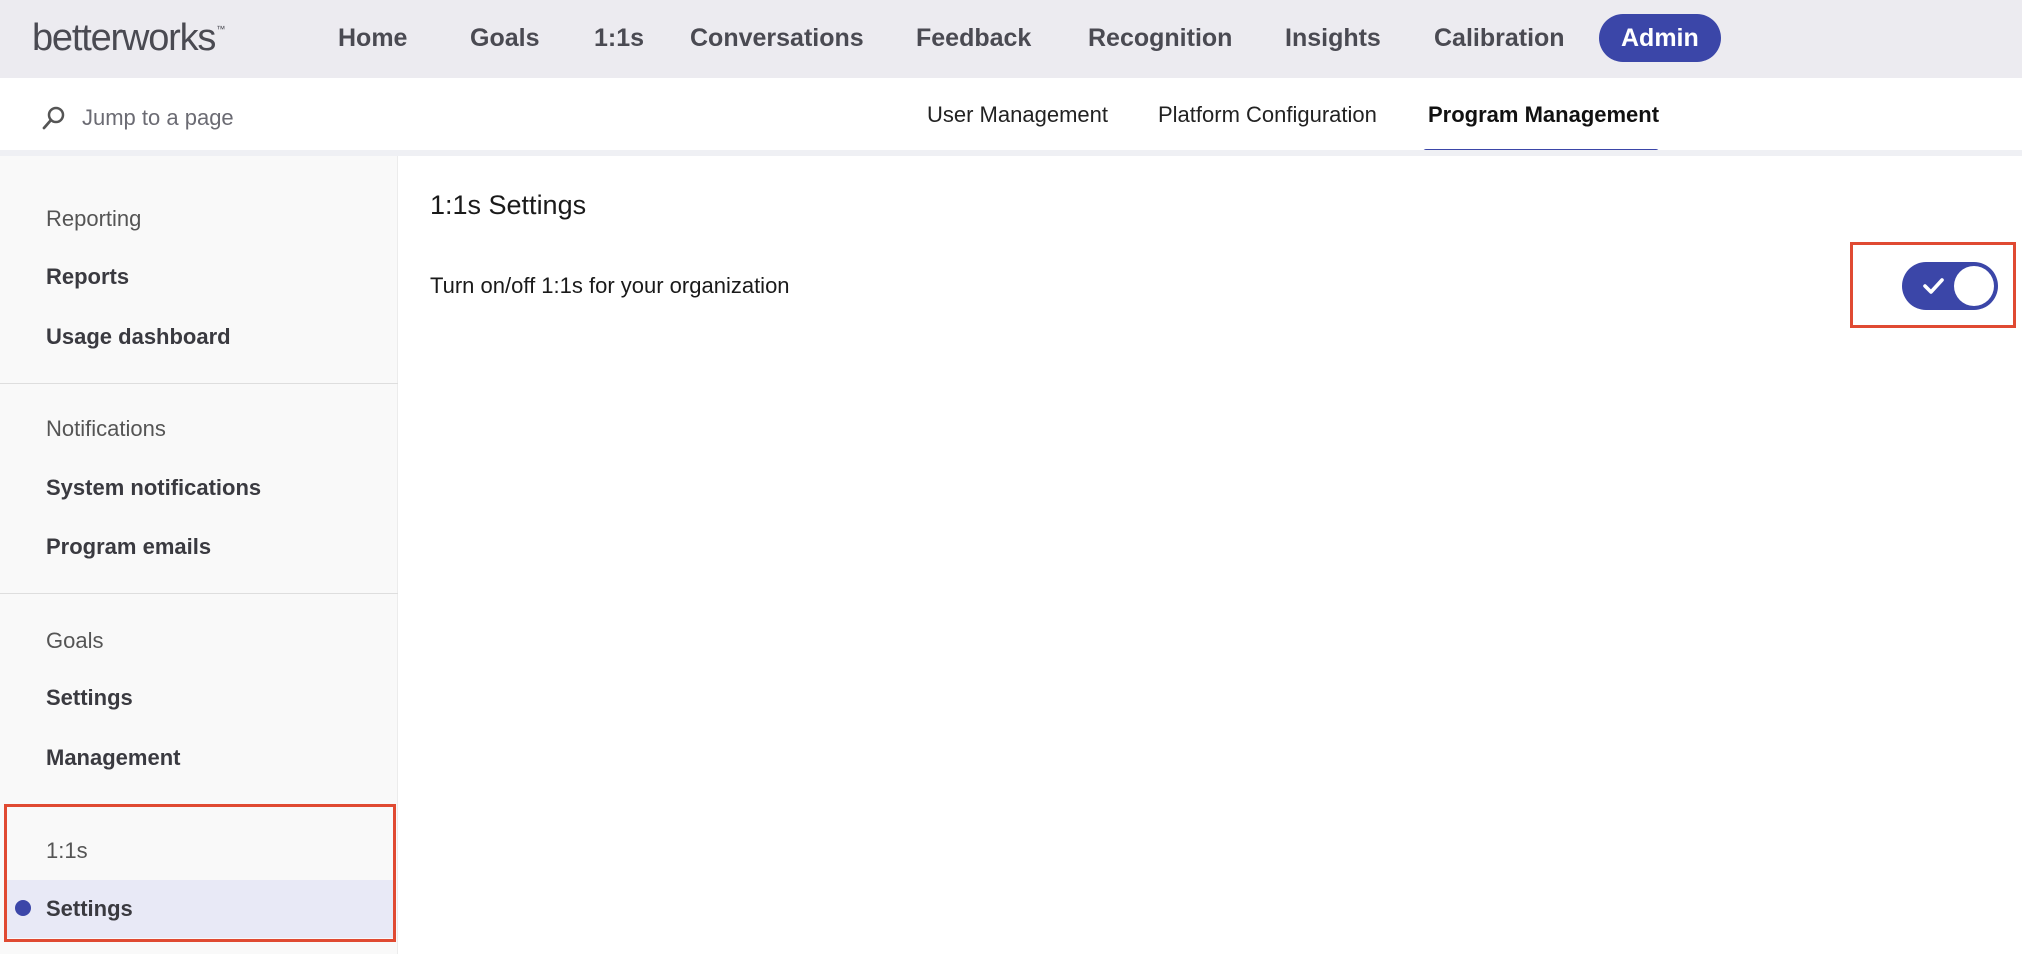 Image resolution: width=2022 pixels, height=954 pixels. I want to click on tab-program-management: Program Management, so click(1543, 115).